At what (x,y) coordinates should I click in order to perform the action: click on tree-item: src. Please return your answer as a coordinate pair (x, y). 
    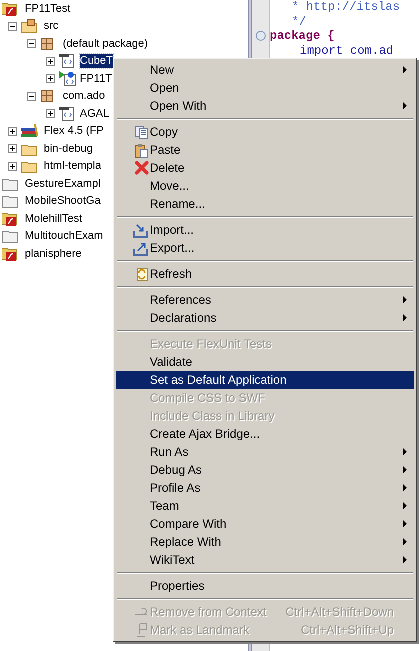
    Looking at the image, I should click on (51, 26).